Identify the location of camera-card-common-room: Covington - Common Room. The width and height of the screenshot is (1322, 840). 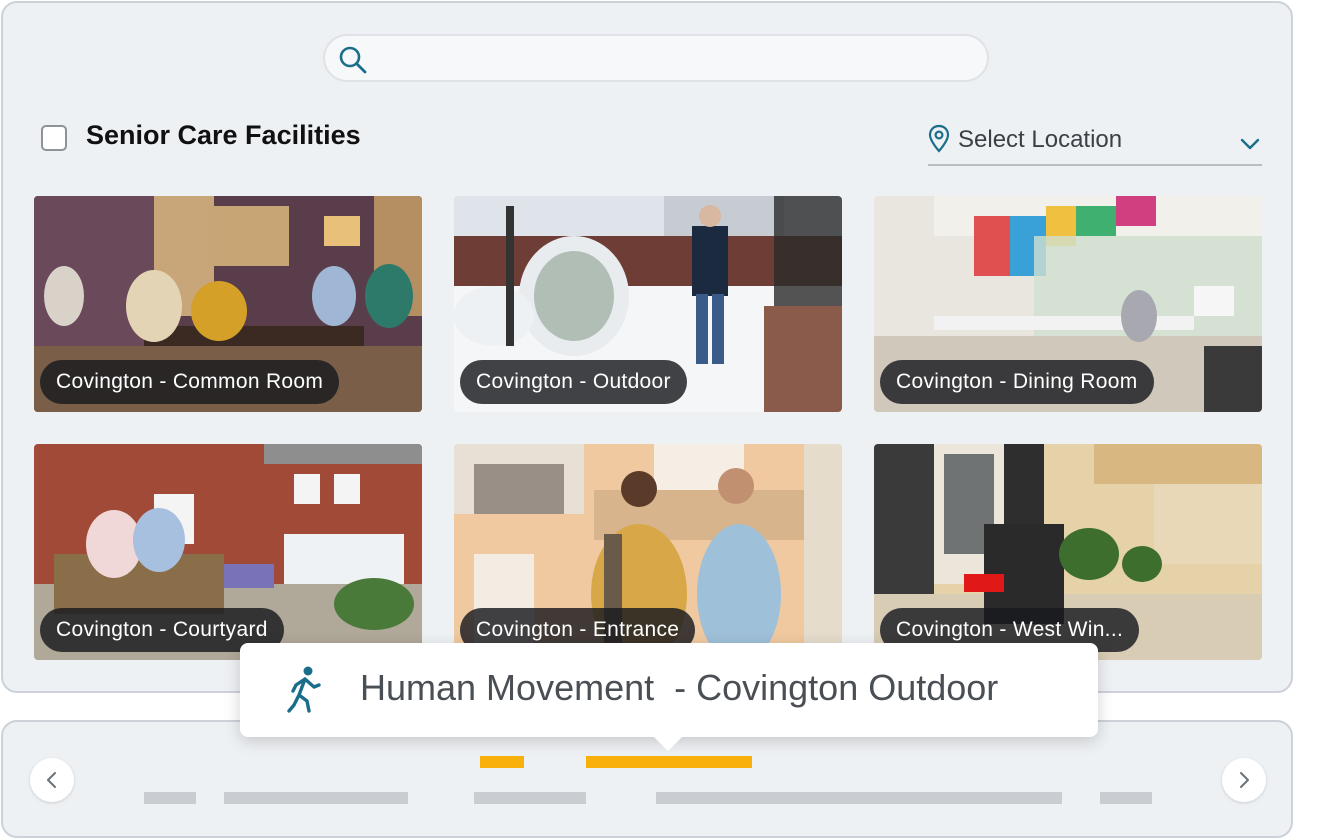
(228, 304).